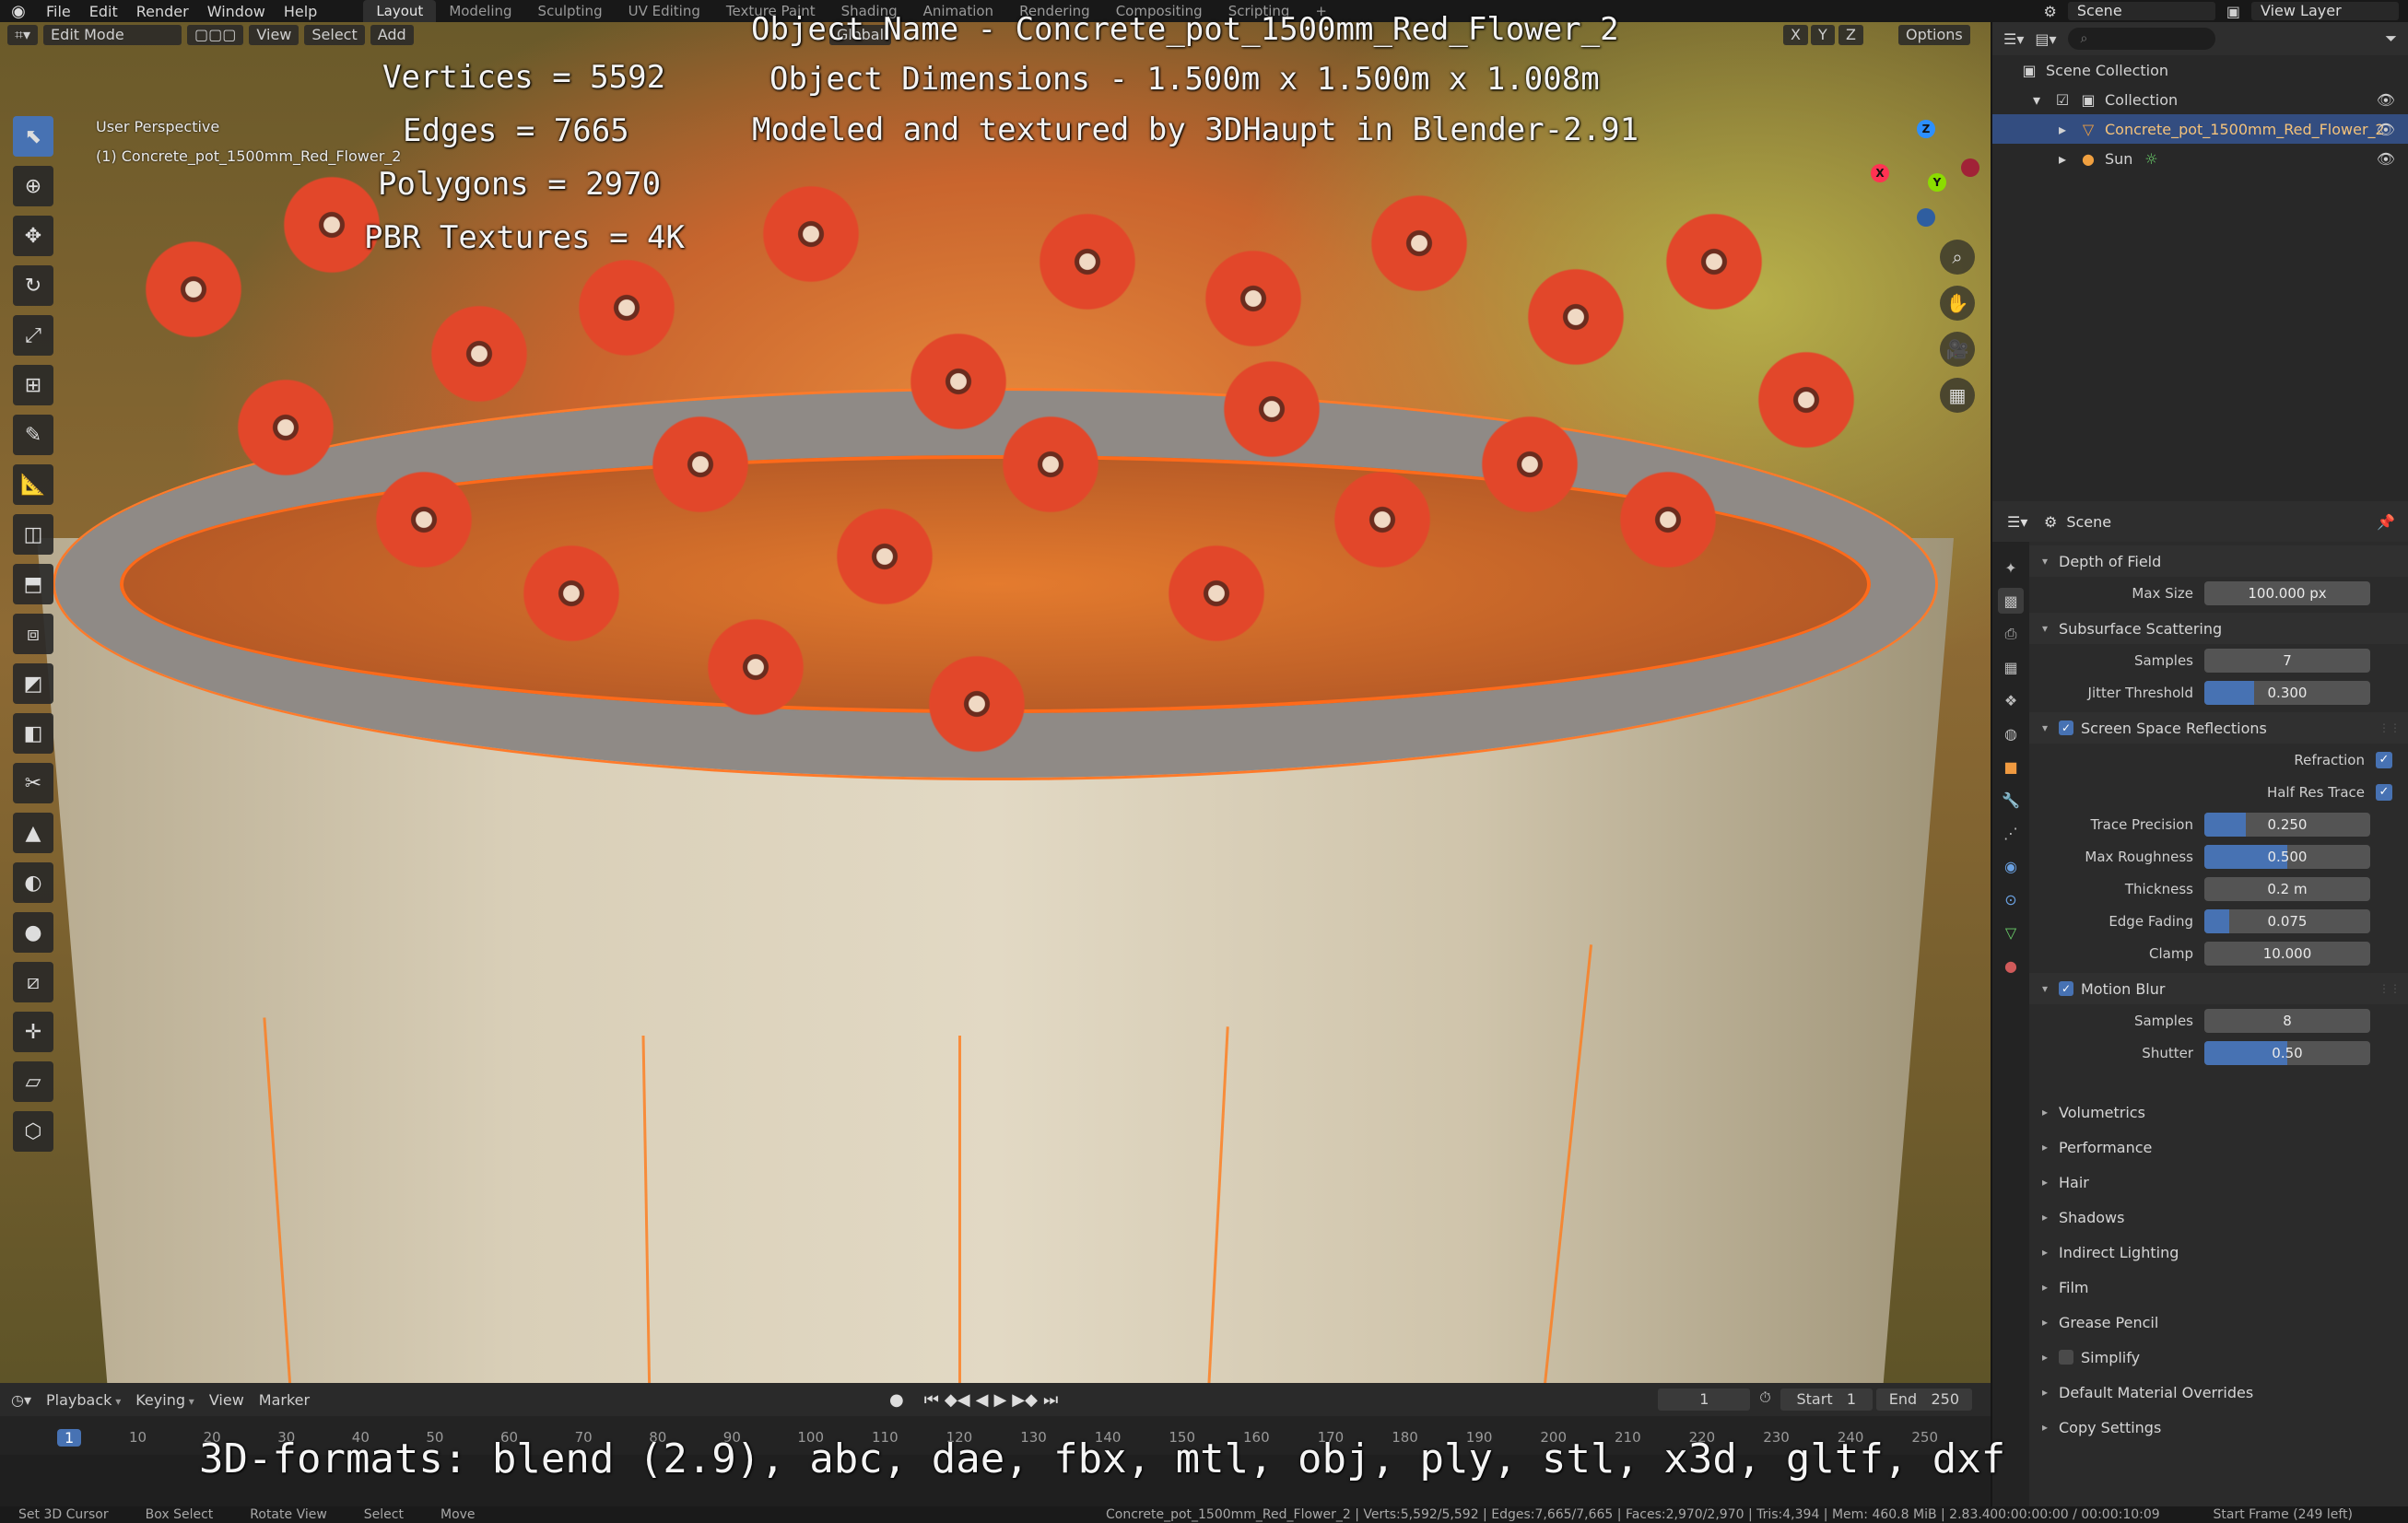  I want to click on cursor-tool-icon: ⊕, so click(33, 186).